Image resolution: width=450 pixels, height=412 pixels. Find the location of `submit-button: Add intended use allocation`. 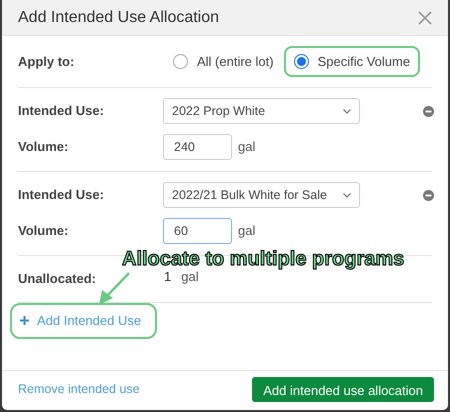

submit-button: Add intended use allocation is located at coordinates (343, 389).